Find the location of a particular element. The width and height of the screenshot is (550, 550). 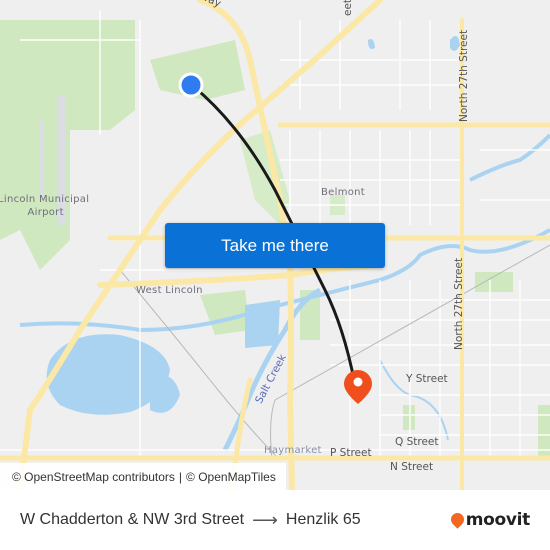

destination-marker is located at coordinates (358, 387).